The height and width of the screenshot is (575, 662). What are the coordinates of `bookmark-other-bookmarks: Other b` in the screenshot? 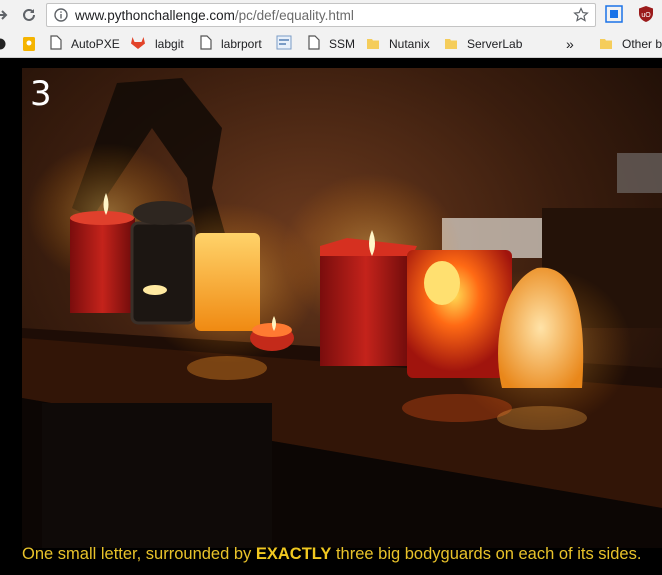 It's located at (630, 44).